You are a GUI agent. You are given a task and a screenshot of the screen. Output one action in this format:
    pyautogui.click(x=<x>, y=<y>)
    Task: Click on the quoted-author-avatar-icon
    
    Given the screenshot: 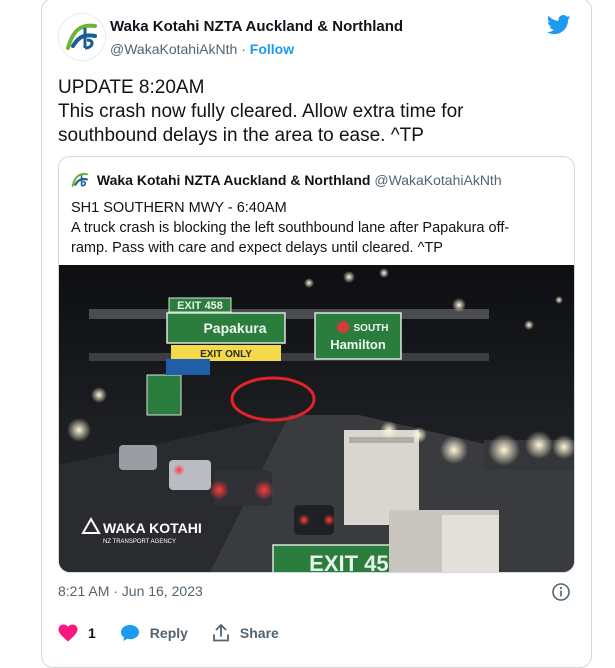 What is the action you would take?
    pyautogui.click(x=79, y=179)
    